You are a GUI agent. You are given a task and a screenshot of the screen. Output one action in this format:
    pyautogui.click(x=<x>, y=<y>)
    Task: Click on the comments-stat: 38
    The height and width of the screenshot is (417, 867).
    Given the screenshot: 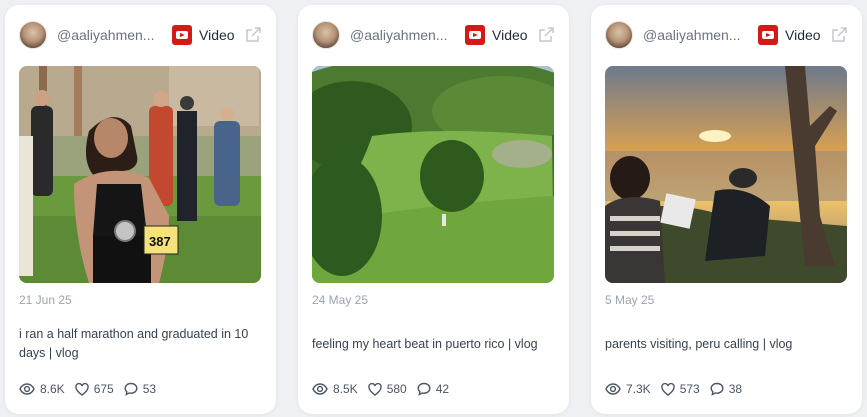 What is the action you would take?
    pyautogui.click(x=726, y=389)
    